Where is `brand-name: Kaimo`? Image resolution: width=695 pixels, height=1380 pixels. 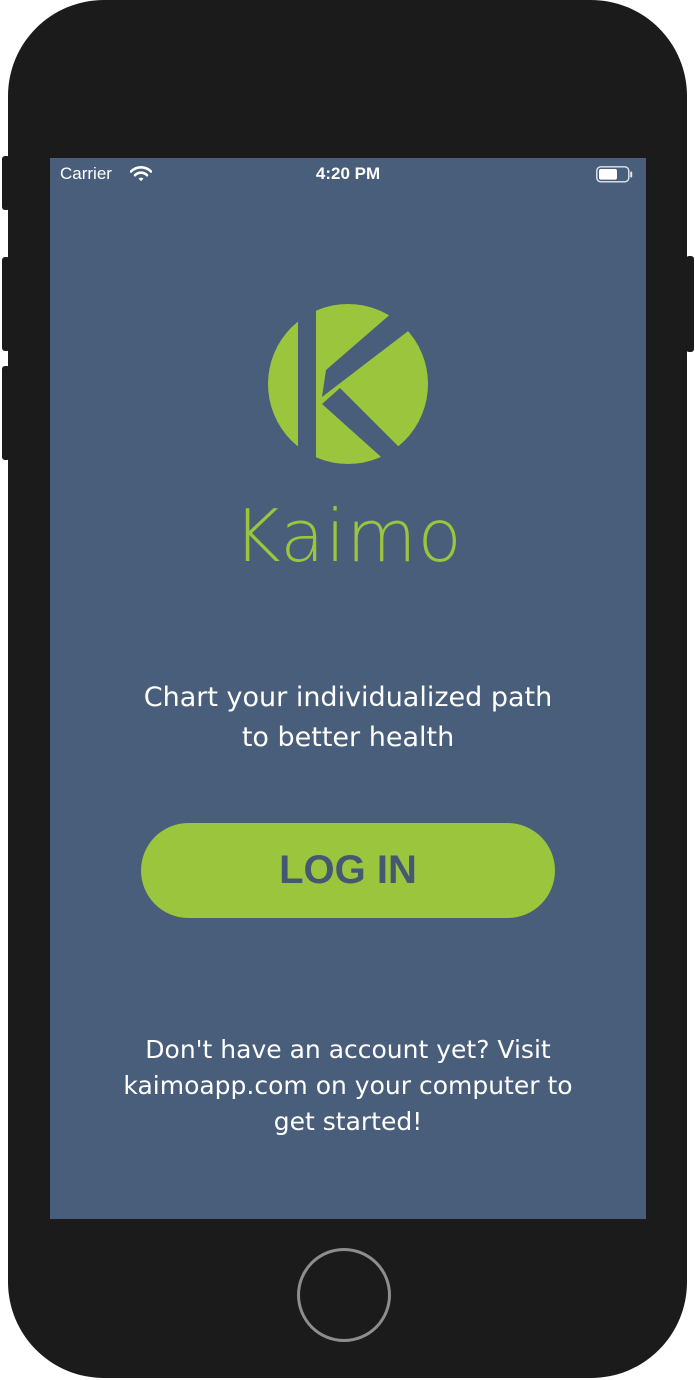
brand-name: Kaimo is located at coordinates (348, 536).